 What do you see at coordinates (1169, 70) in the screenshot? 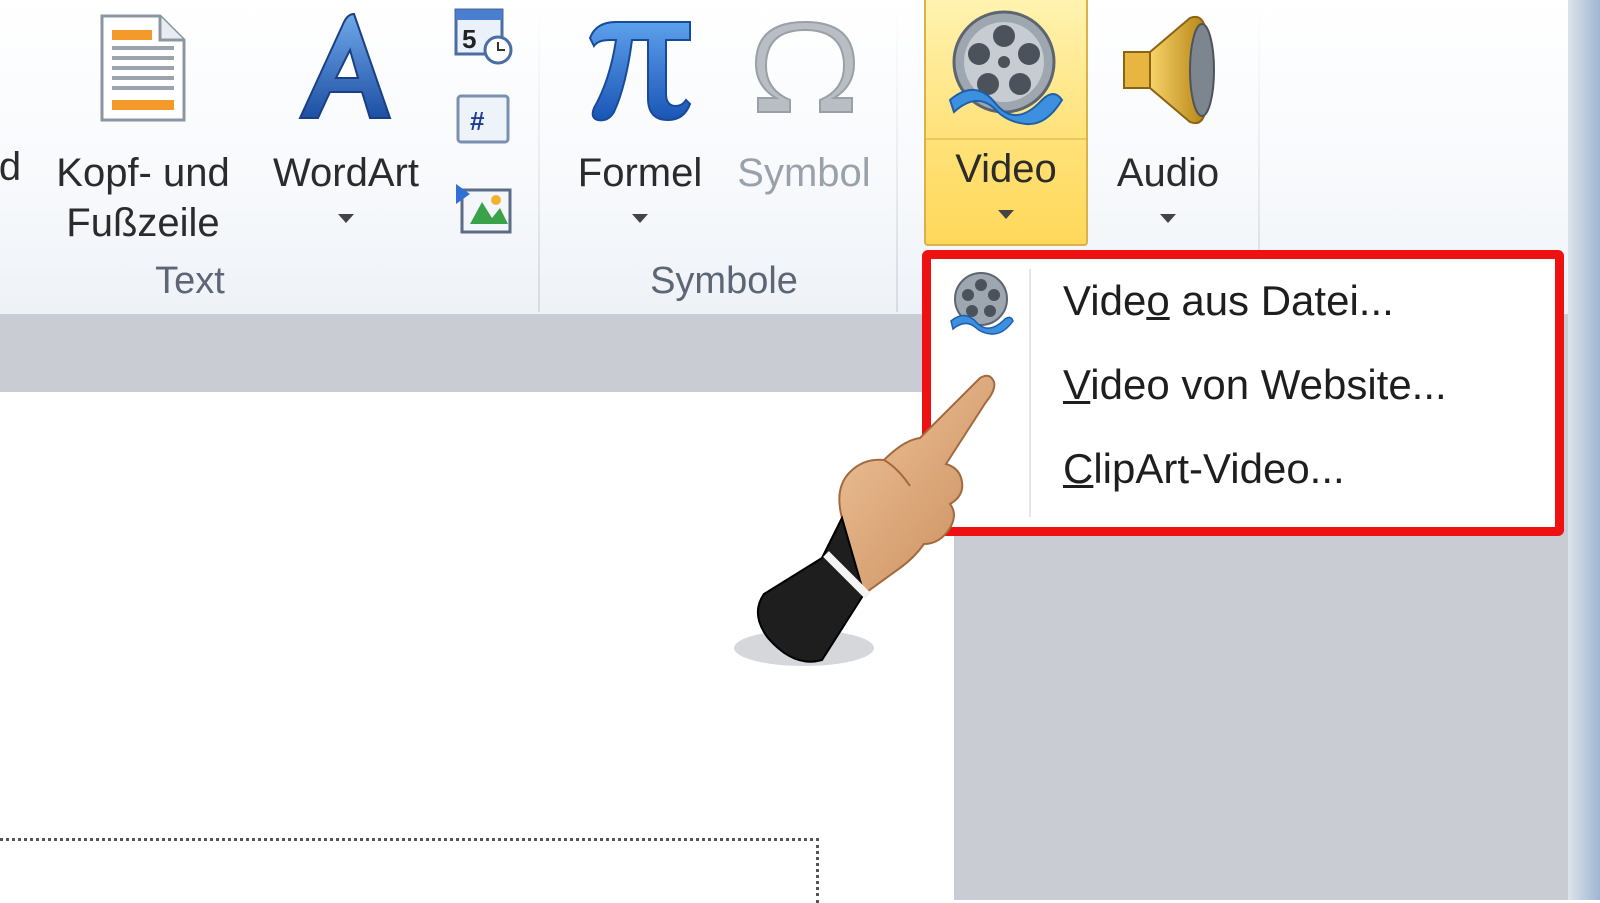
I see `speaker-icon` at bounding box center [1169, 70].